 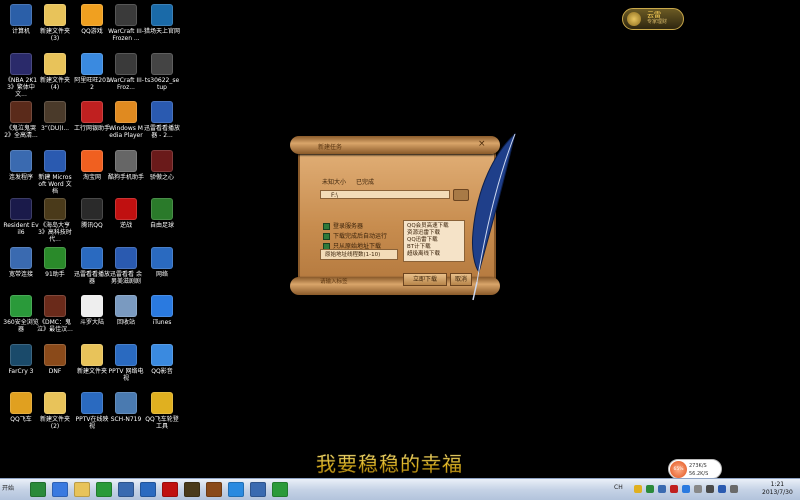 What do you see at coordinates (55, 184) in the screenshot?
I see `desktop-icon-label: 新建 Microsoft Word 文档` at bounding box center [55, 184].